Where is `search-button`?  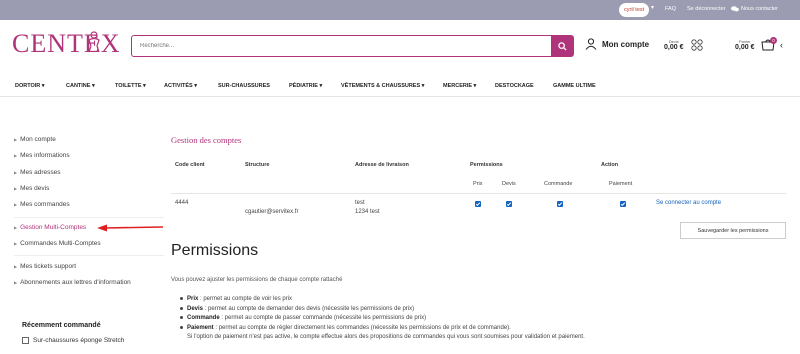
search-button is located at coordinates (562, 46).